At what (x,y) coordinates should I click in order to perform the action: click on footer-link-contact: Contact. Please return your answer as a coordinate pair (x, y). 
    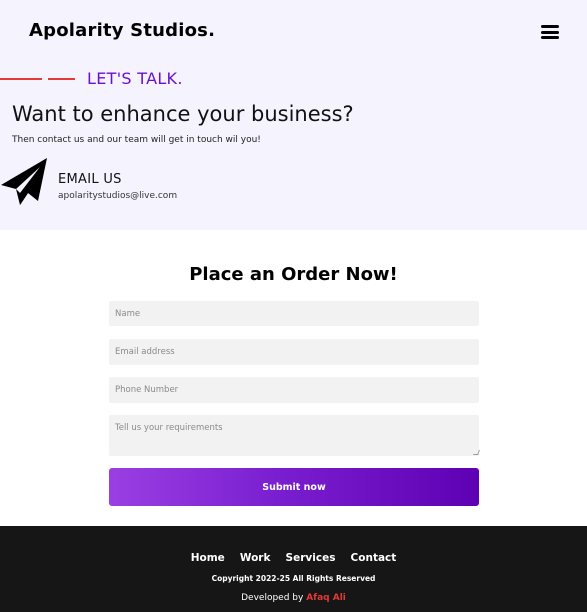
    Looking at the image, I should click on (374, 558).